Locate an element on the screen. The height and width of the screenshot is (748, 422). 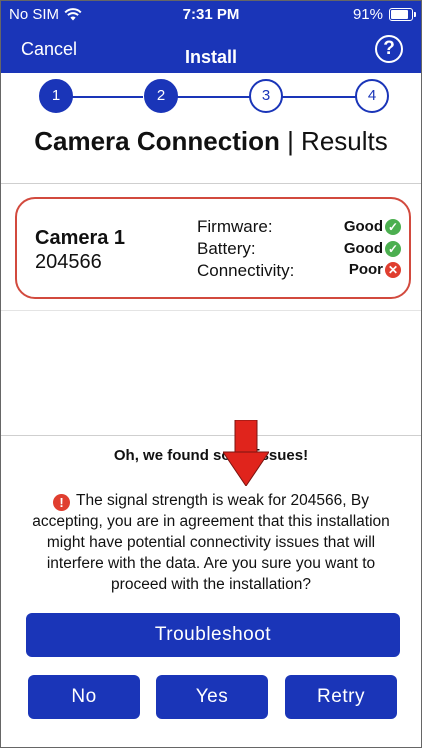
x-circle-icon: ✕ is located at coordinates (393, 269).